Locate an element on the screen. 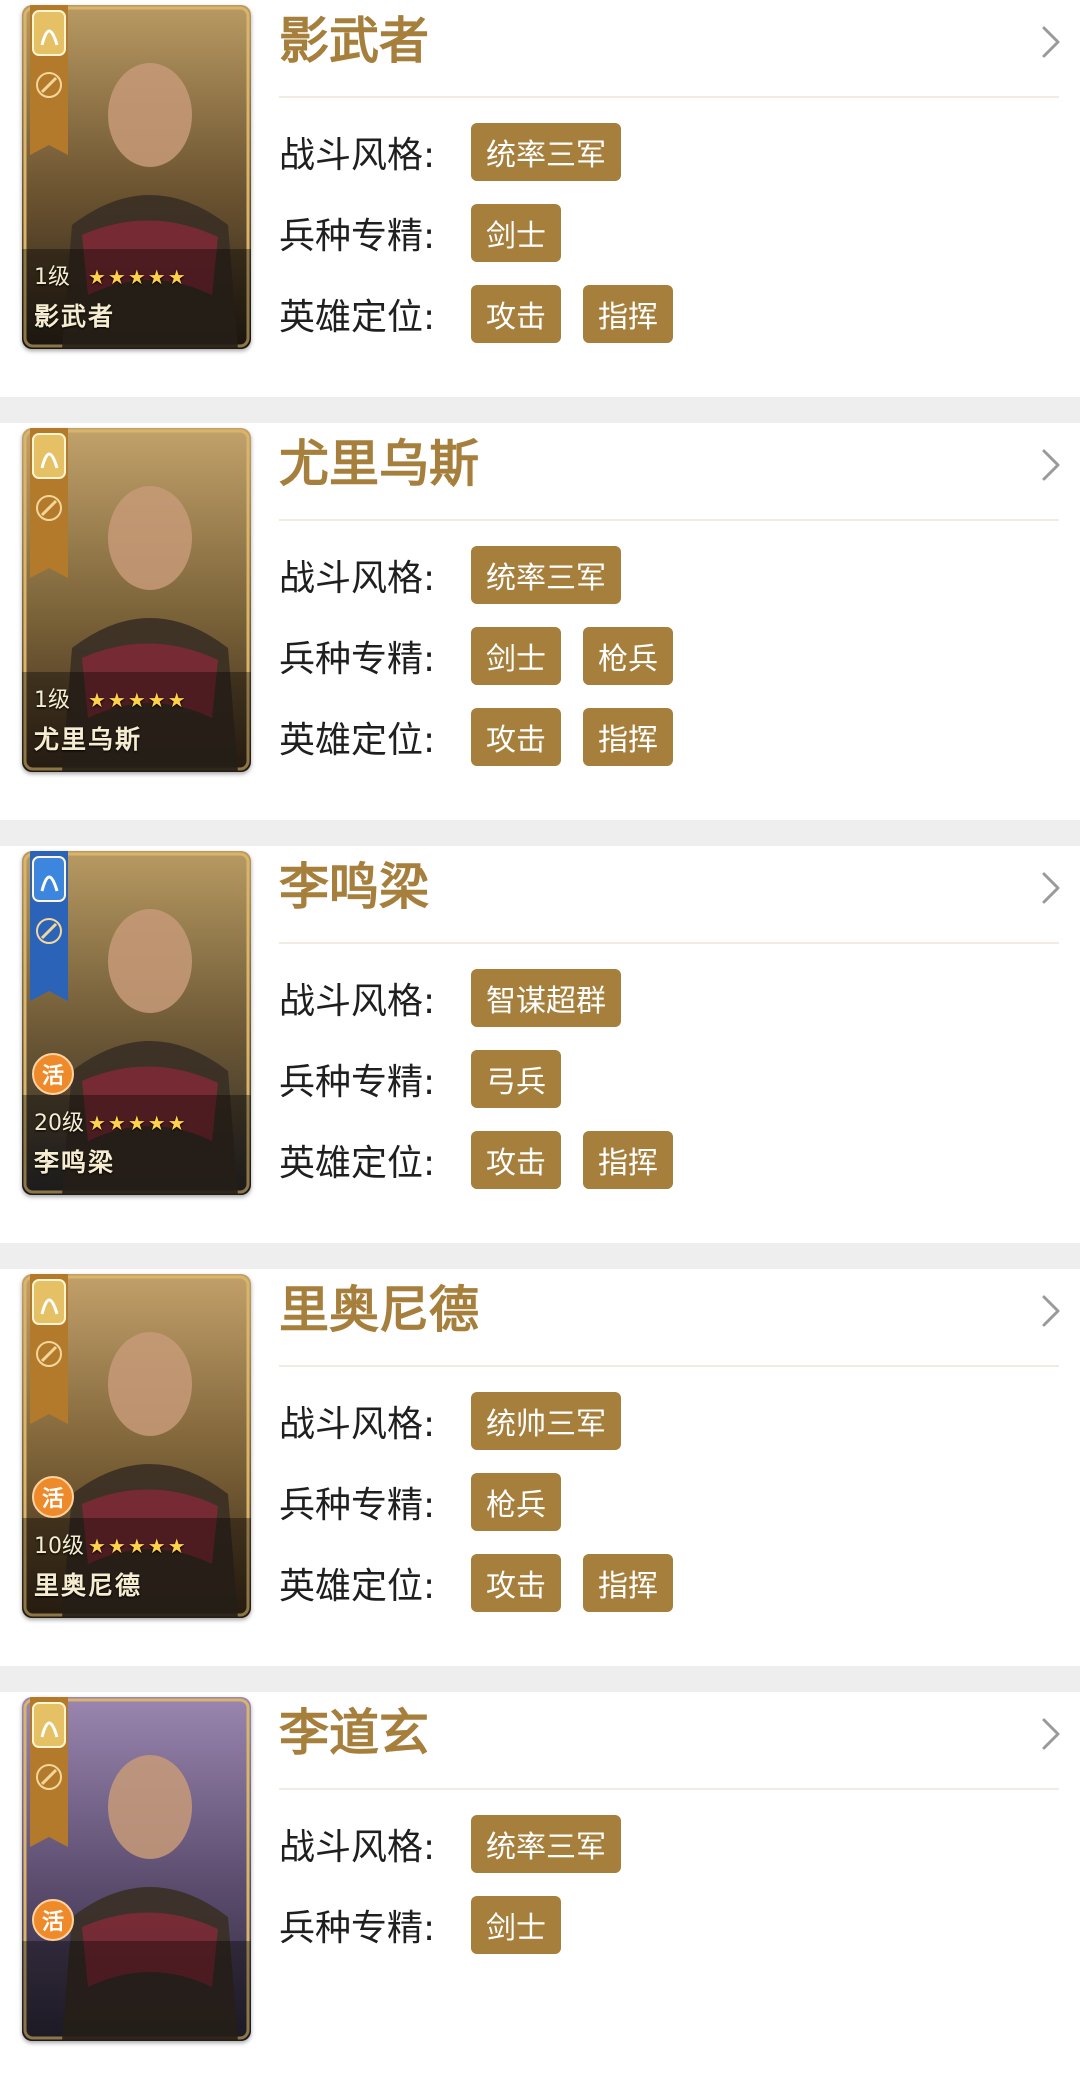  tag-chip: 弓兵 is located at coordinates (516, 1079).